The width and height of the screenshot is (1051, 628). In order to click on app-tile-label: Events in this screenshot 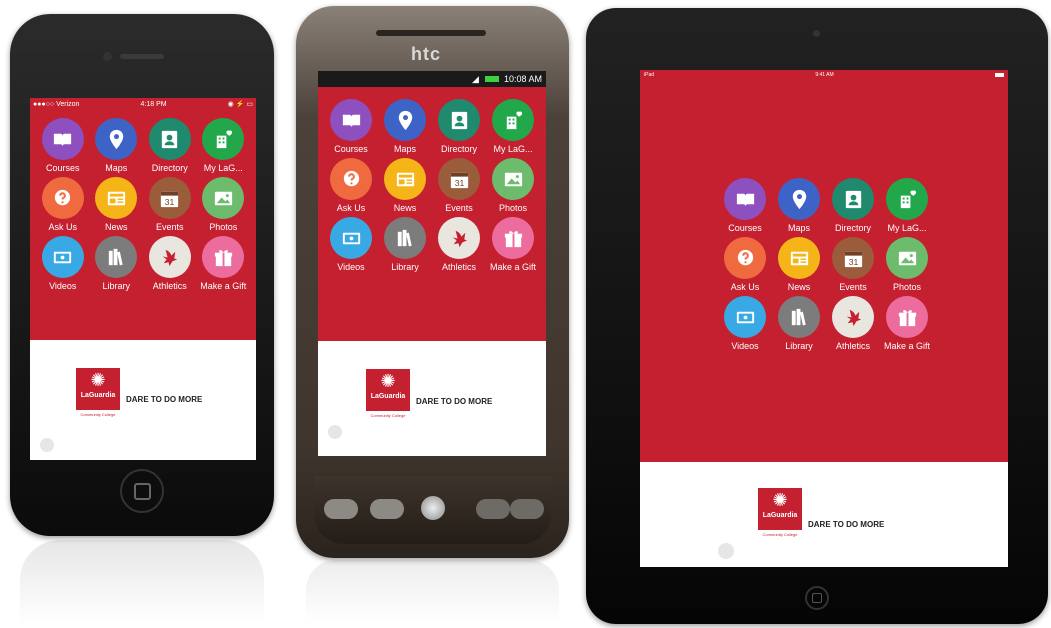, I will do `click(853, 287)`.